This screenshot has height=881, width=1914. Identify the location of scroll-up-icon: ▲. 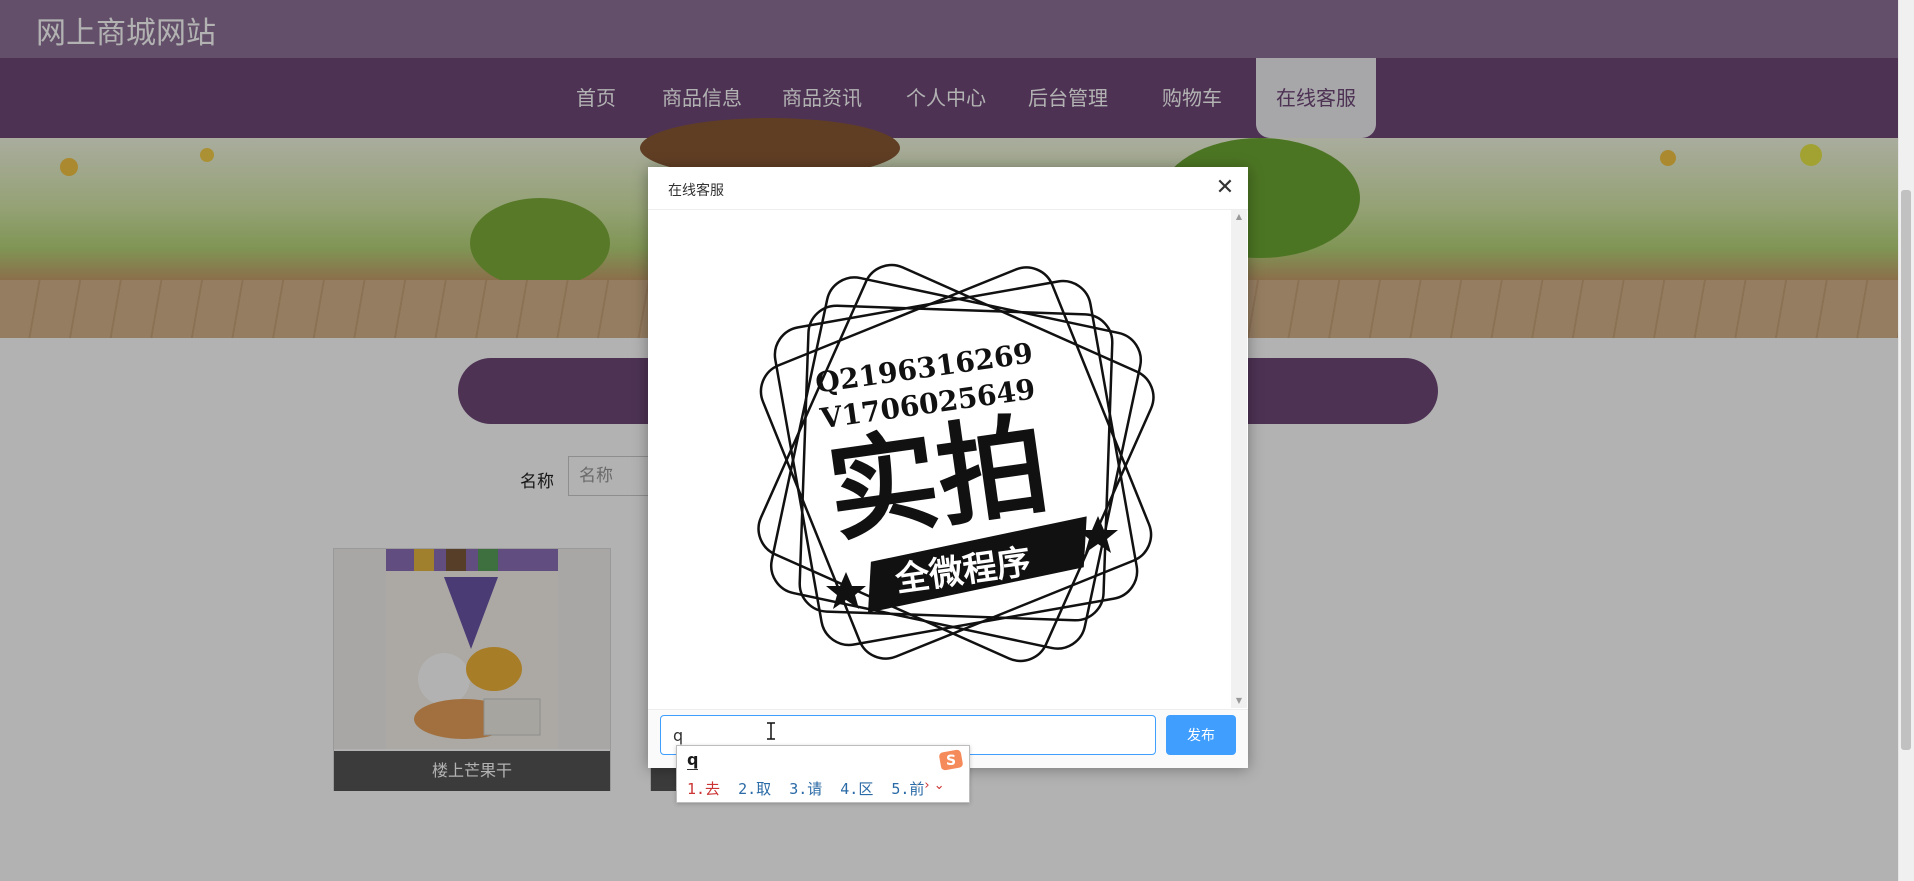
(1239, 217).